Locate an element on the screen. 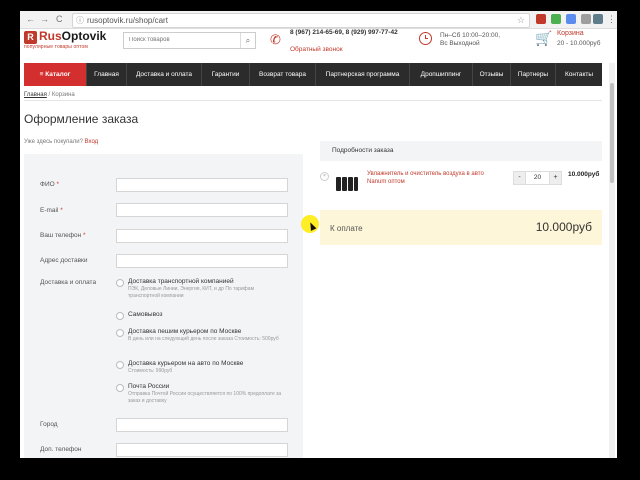 The height and width of the screenshot is (480, 640). back-icon: ← is located at coordinates (30, 19).